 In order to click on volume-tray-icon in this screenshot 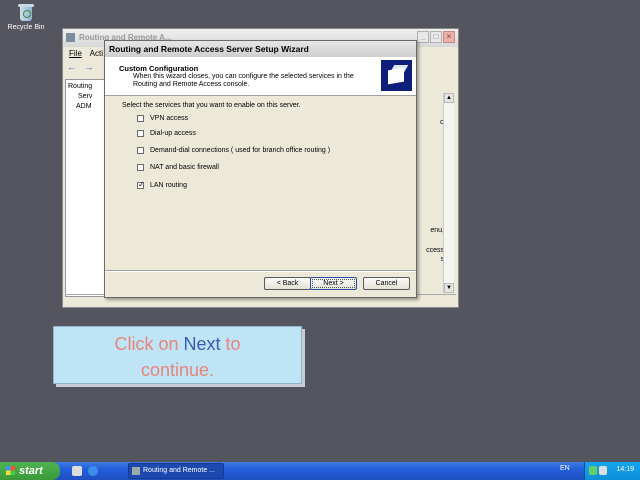, I will do `click(603, 470)`.